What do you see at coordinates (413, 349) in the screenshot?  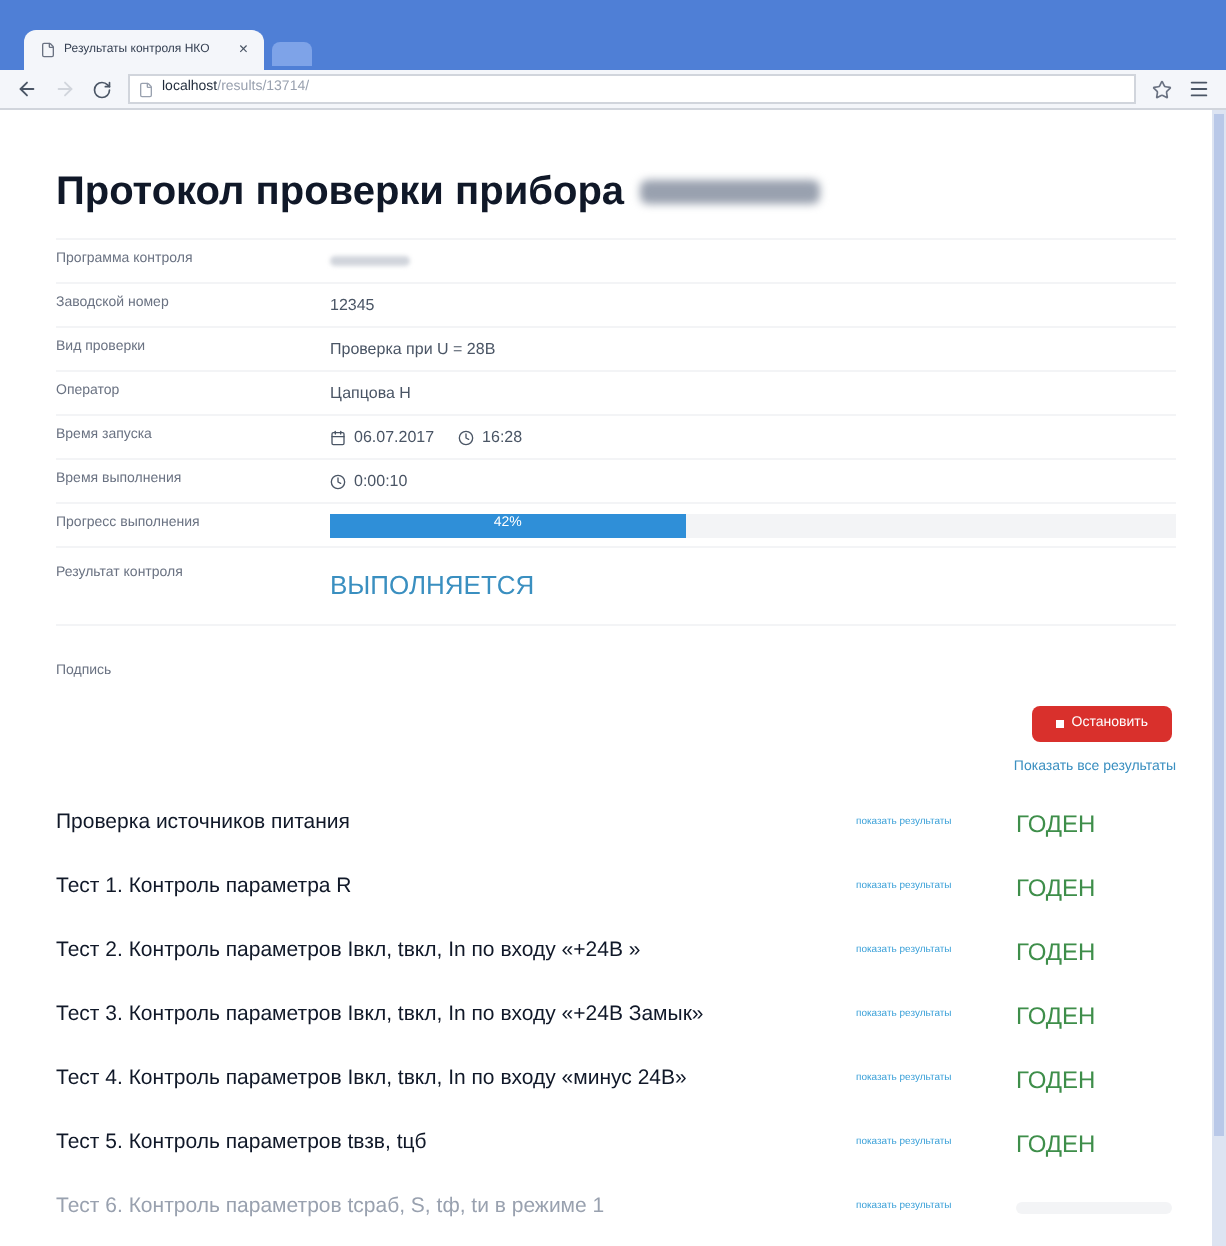 I see `field-value: Проверка при U = 28В` at bounding box center [413, 349].